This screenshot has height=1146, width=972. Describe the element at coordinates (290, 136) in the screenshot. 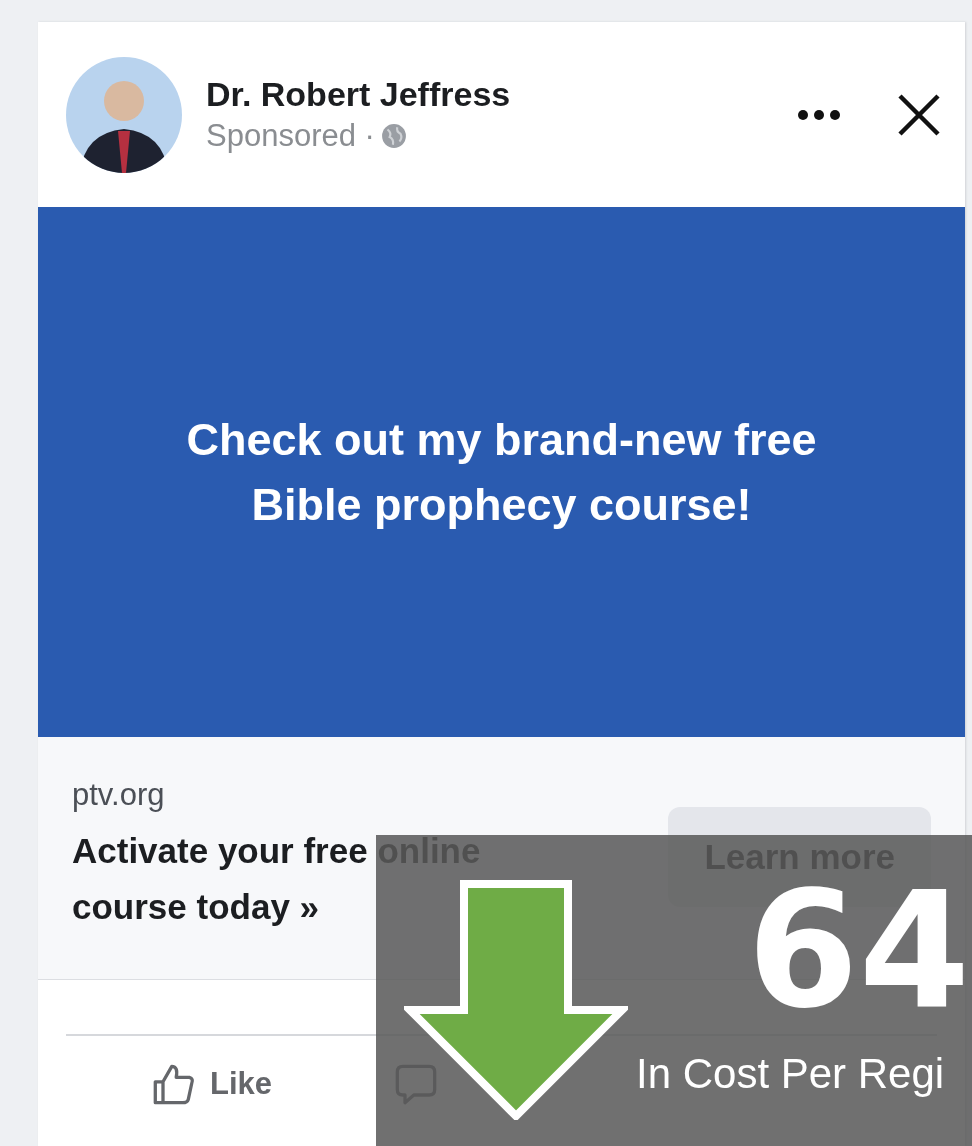

I see `sponsored-label: Sponsored ·` at that location.